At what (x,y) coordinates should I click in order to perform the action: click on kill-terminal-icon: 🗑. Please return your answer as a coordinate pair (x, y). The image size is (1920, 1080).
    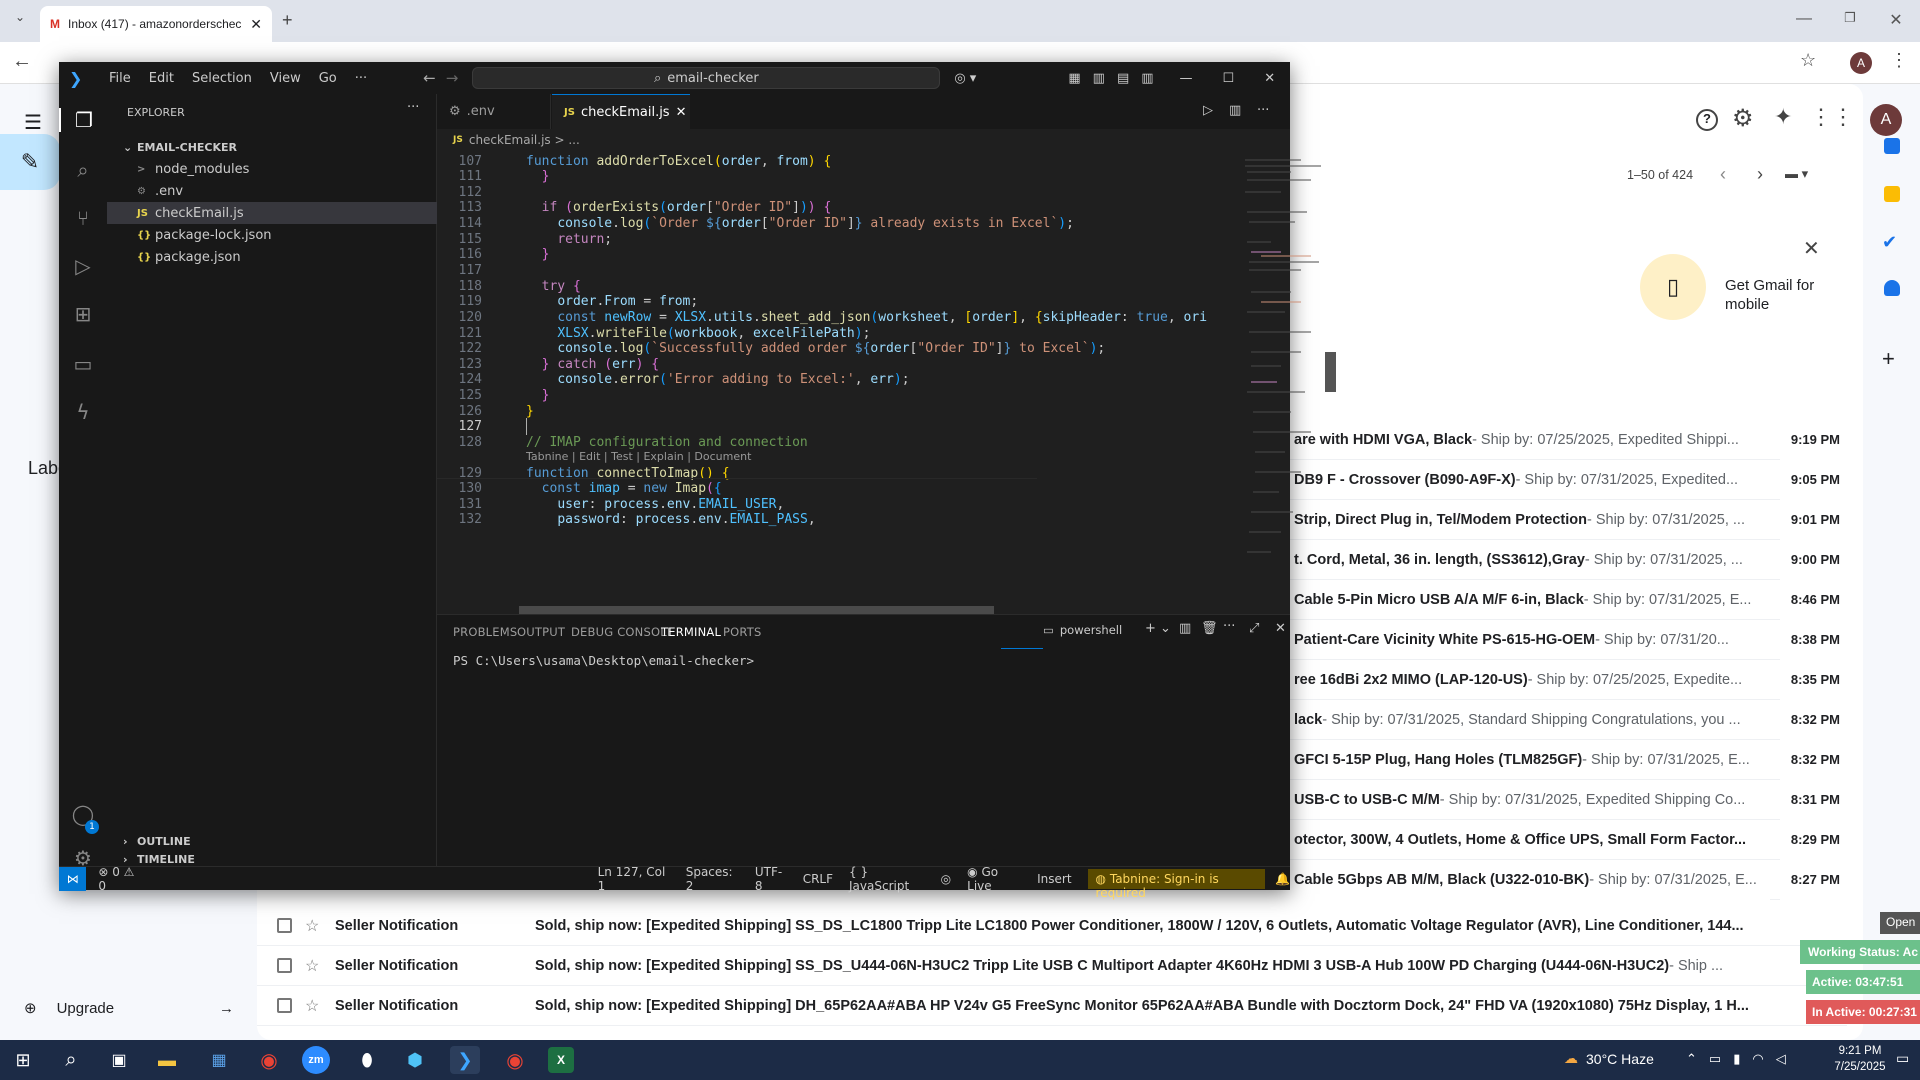
    Looking at the image, I should click on (1209, 628).